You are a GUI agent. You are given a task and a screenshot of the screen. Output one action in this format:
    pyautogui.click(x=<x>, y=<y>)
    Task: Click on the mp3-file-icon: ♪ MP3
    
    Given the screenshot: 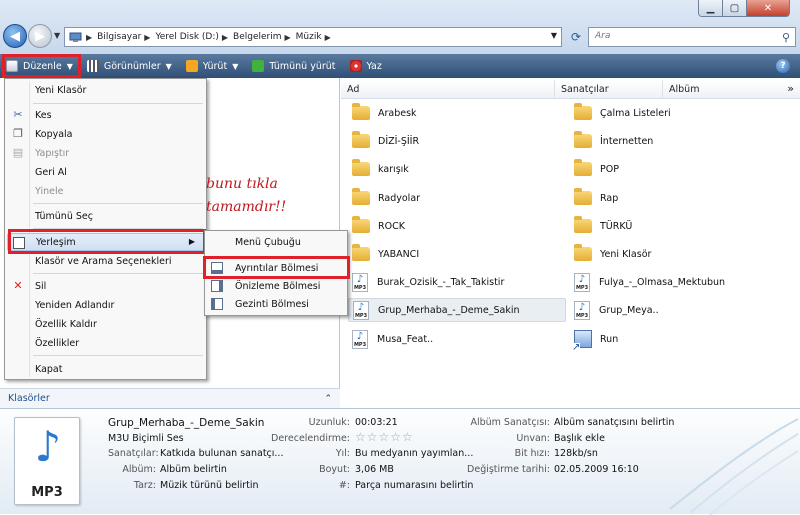 What is the action you would take?
    pyautogui.click(x=47, y=461)
    